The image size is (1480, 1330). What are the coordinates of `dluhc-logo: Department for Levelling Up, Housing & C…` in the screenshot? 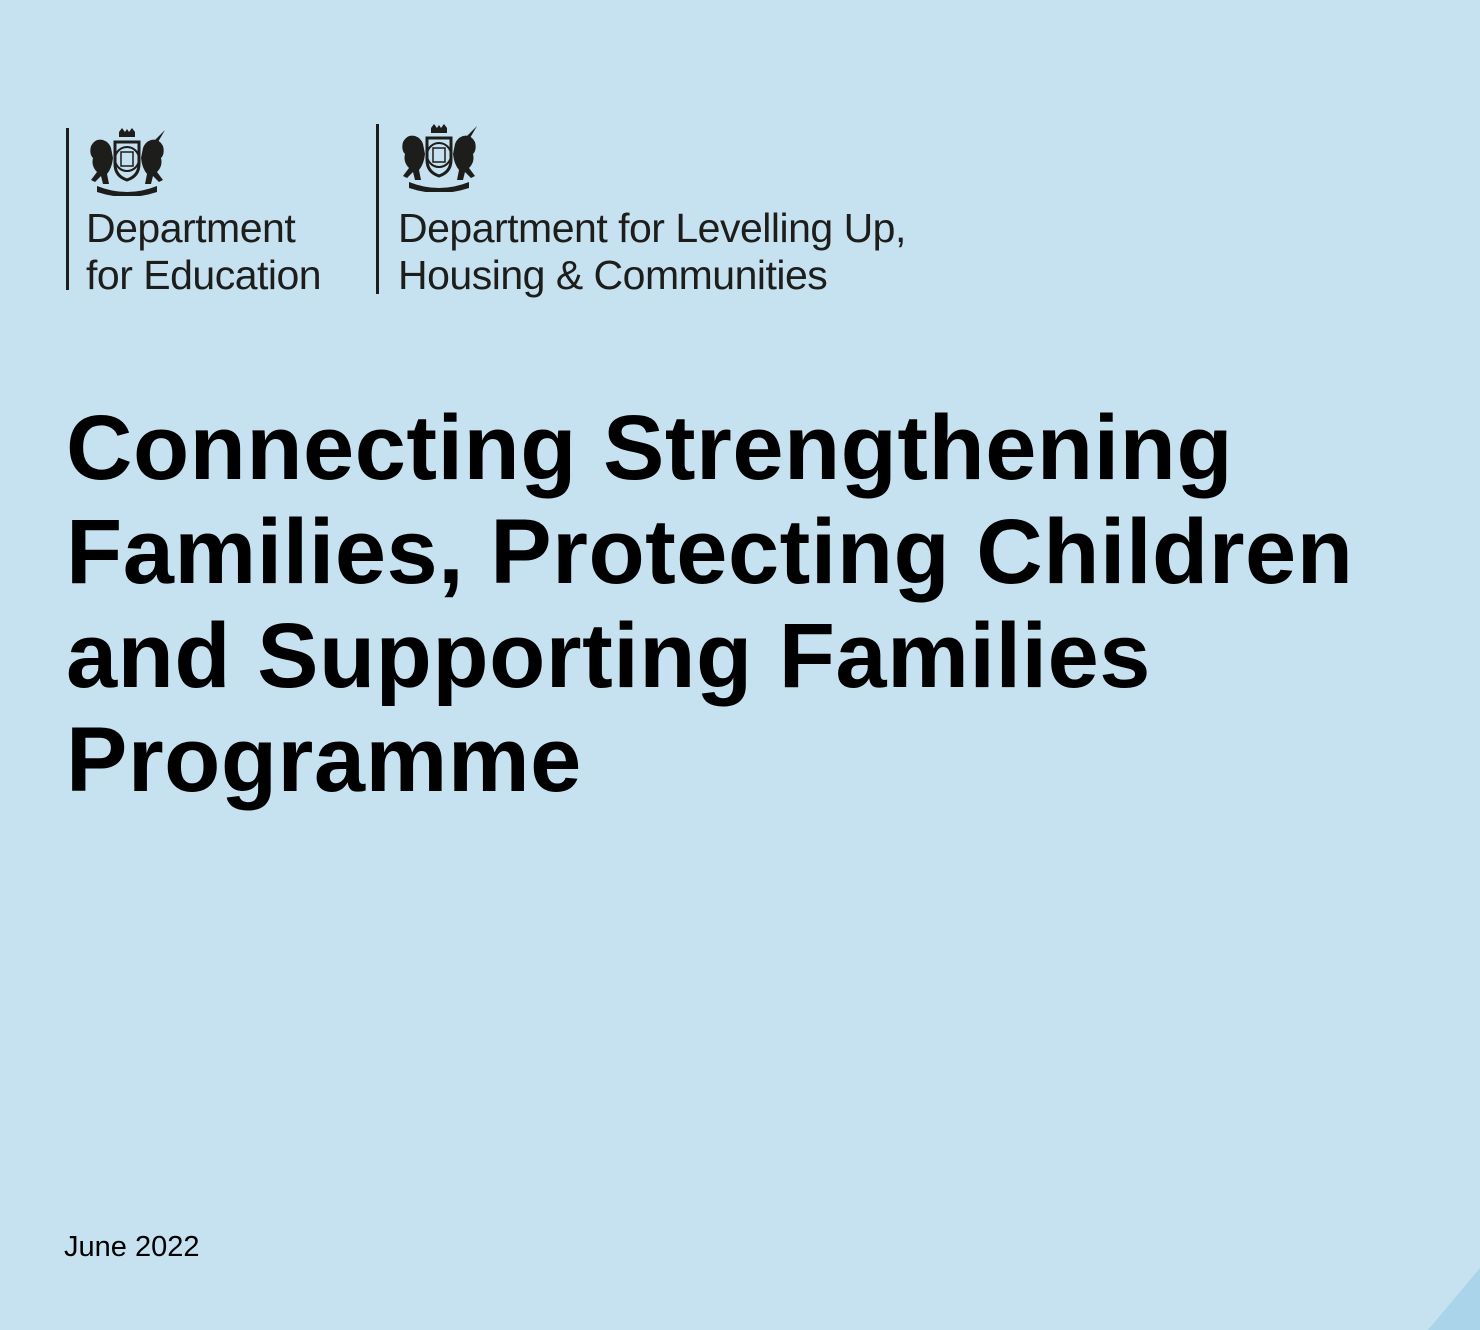 It's located at (696, 211).